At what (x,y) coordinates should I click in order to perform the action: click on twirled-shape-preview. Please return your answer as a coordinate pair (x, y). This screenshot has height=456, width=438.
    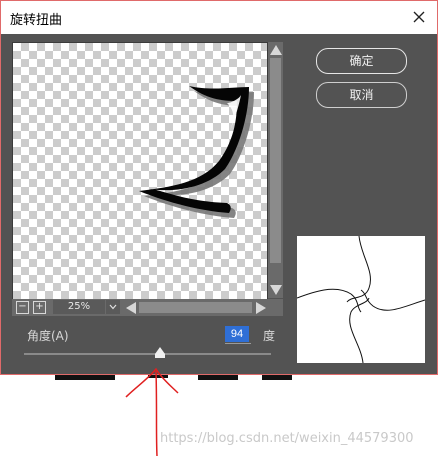
    Looking at the image, I should click on (196, 152).